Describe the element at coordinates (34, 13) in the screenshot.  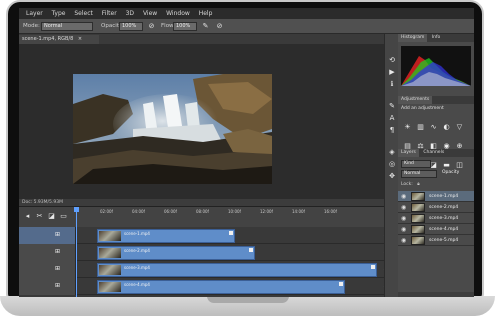
I see `menu-layer: Layer` at that location.